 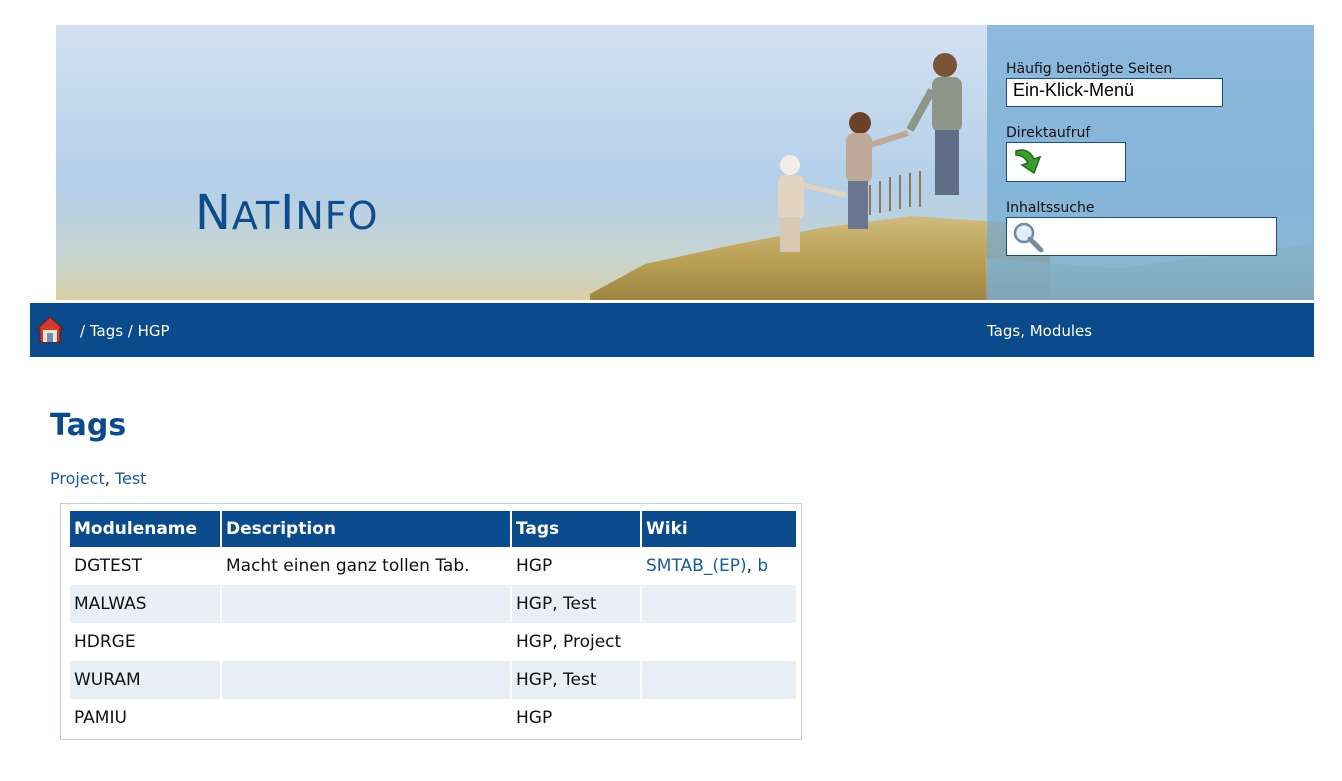 What do you see at coordinates (672, 330) in the screenshot?
I see `navigation-bar: / Tags / HGP Tags, Modules` at bounding box center [672, 330].